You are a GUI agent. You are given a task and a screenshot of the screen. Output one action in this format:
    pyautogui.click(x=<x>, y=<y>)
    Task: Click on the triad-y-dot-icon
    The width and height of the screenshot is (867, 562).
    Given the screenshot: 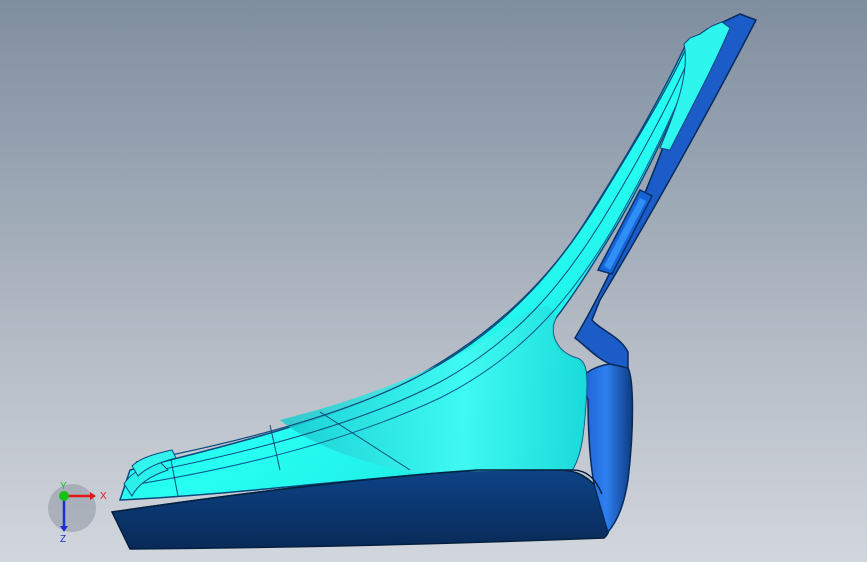 What is the action you would take?
    pyautogui.click(x=64, y=496)
    